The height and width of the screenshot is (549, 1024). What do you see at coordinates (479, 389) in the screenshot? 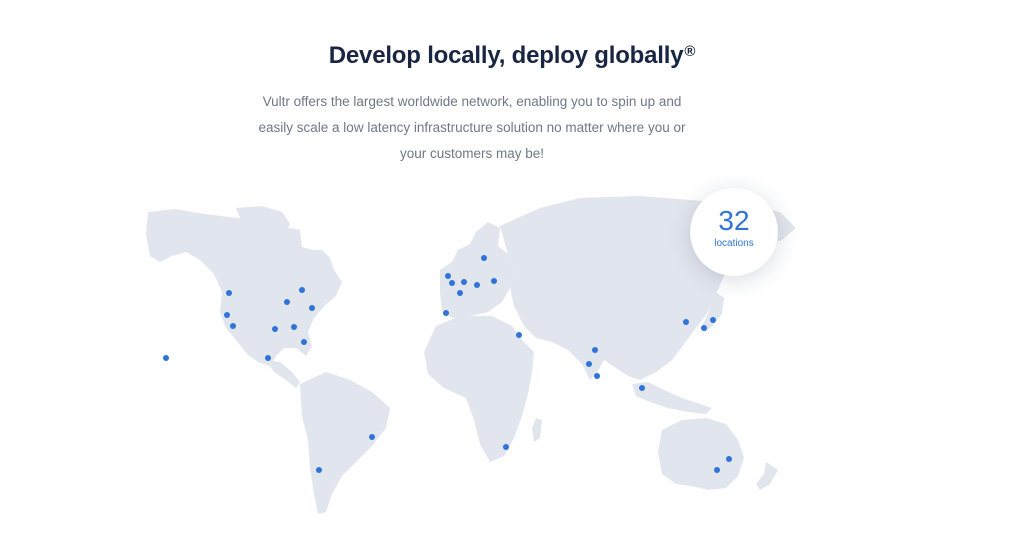
I see `africa-shape` at bounding box center [479, 389].